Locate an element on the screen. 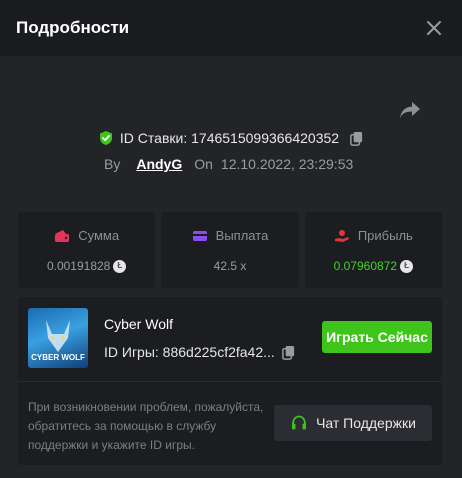  stat-payout: Выплата 42.5 x is located at coordinates (230, 250).